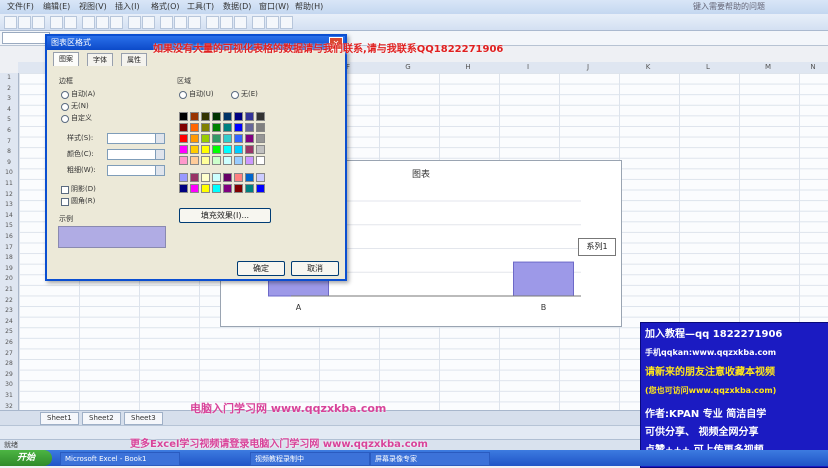 The image size is (828, 468). Describe the element at coordinates (148, 22) in the screenshot. I see `redo-icon` at that location.